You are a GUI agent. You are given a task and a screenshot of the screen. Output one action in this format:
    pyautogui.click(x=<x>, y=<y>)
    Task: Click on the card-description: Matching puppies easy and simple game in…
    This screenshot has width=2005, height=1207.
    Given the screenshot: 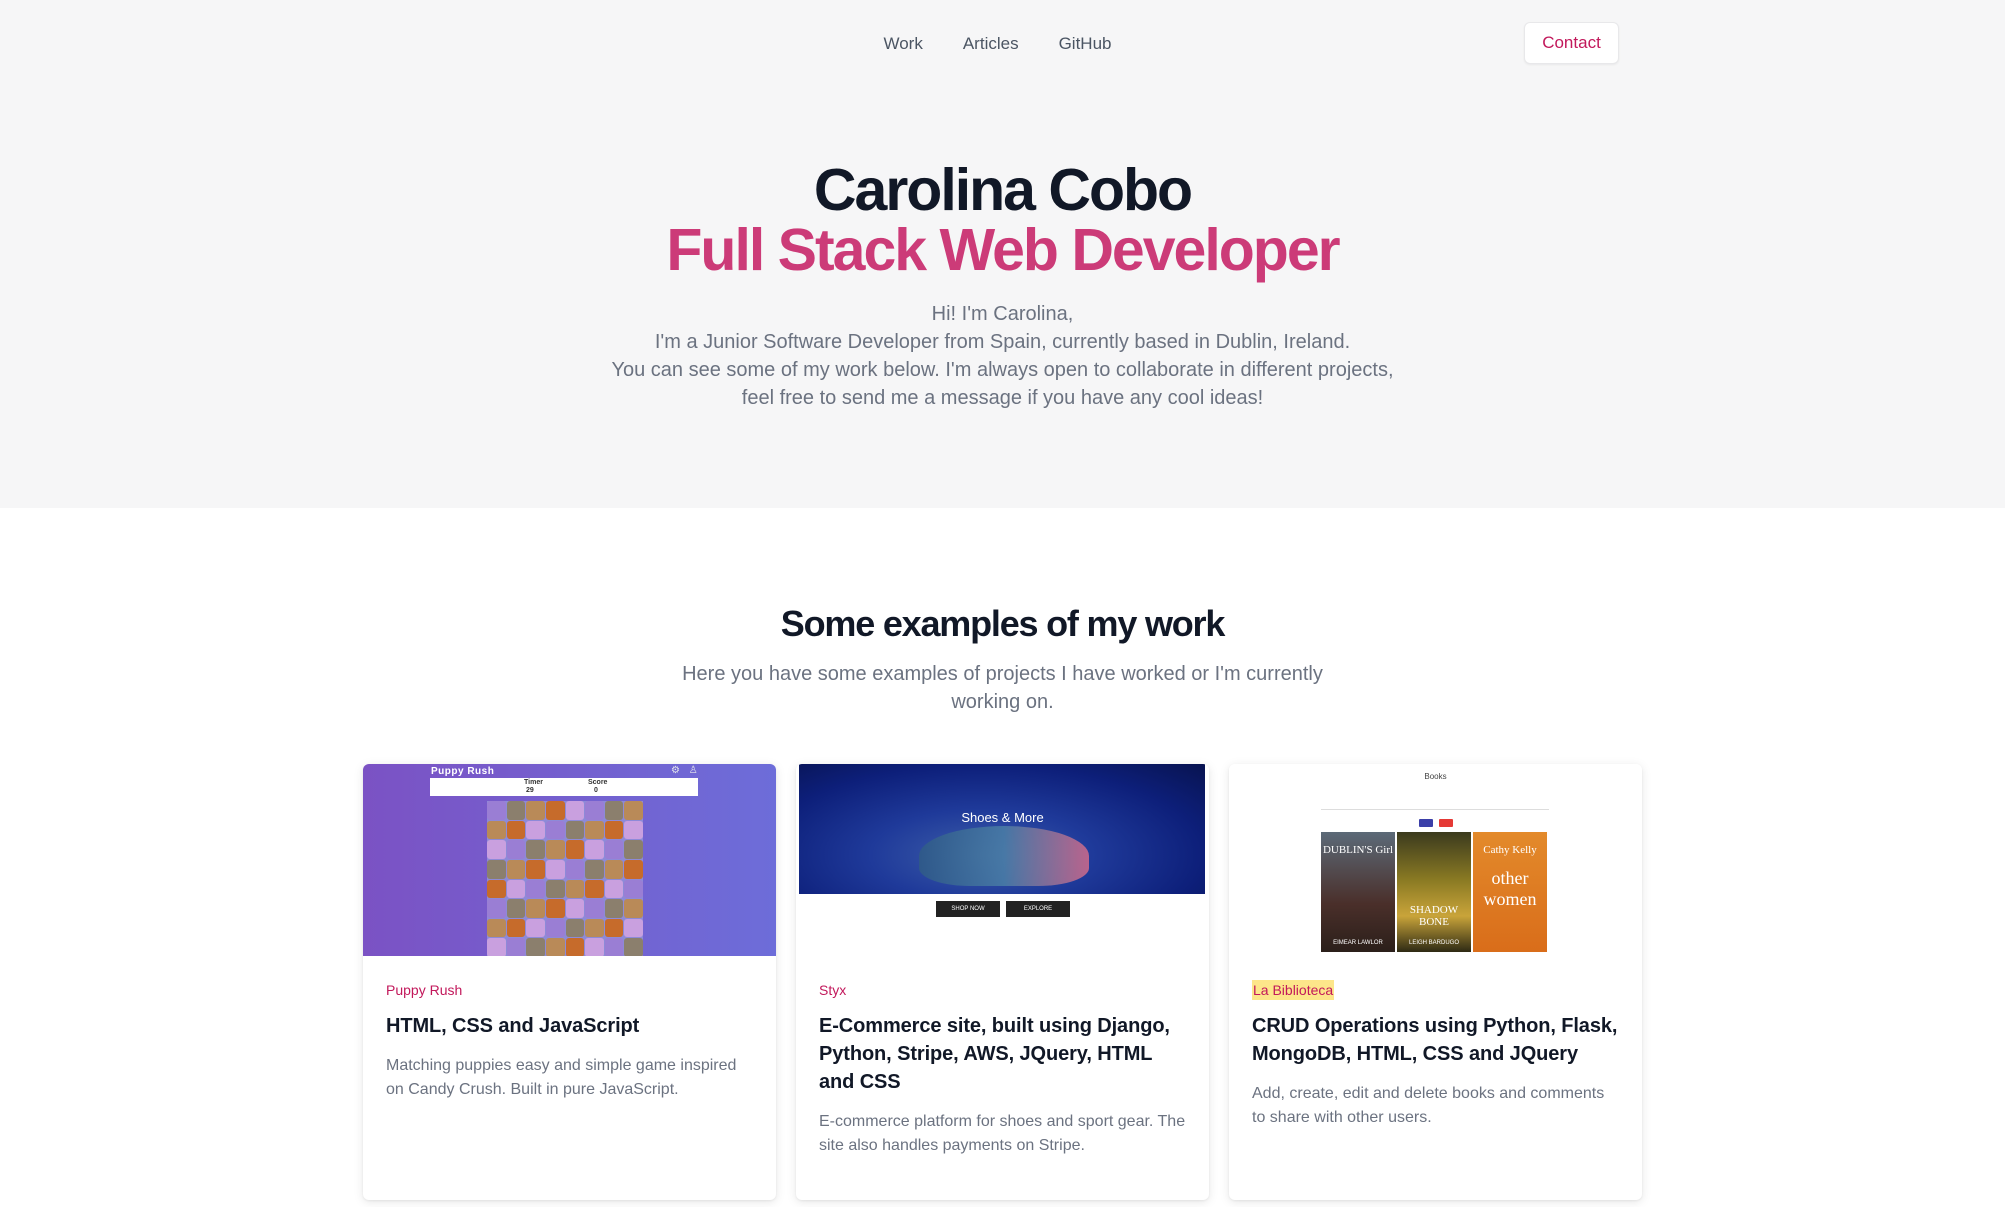 What is the action you would take?
    pyautogui.click(x=561, y=1077)
    